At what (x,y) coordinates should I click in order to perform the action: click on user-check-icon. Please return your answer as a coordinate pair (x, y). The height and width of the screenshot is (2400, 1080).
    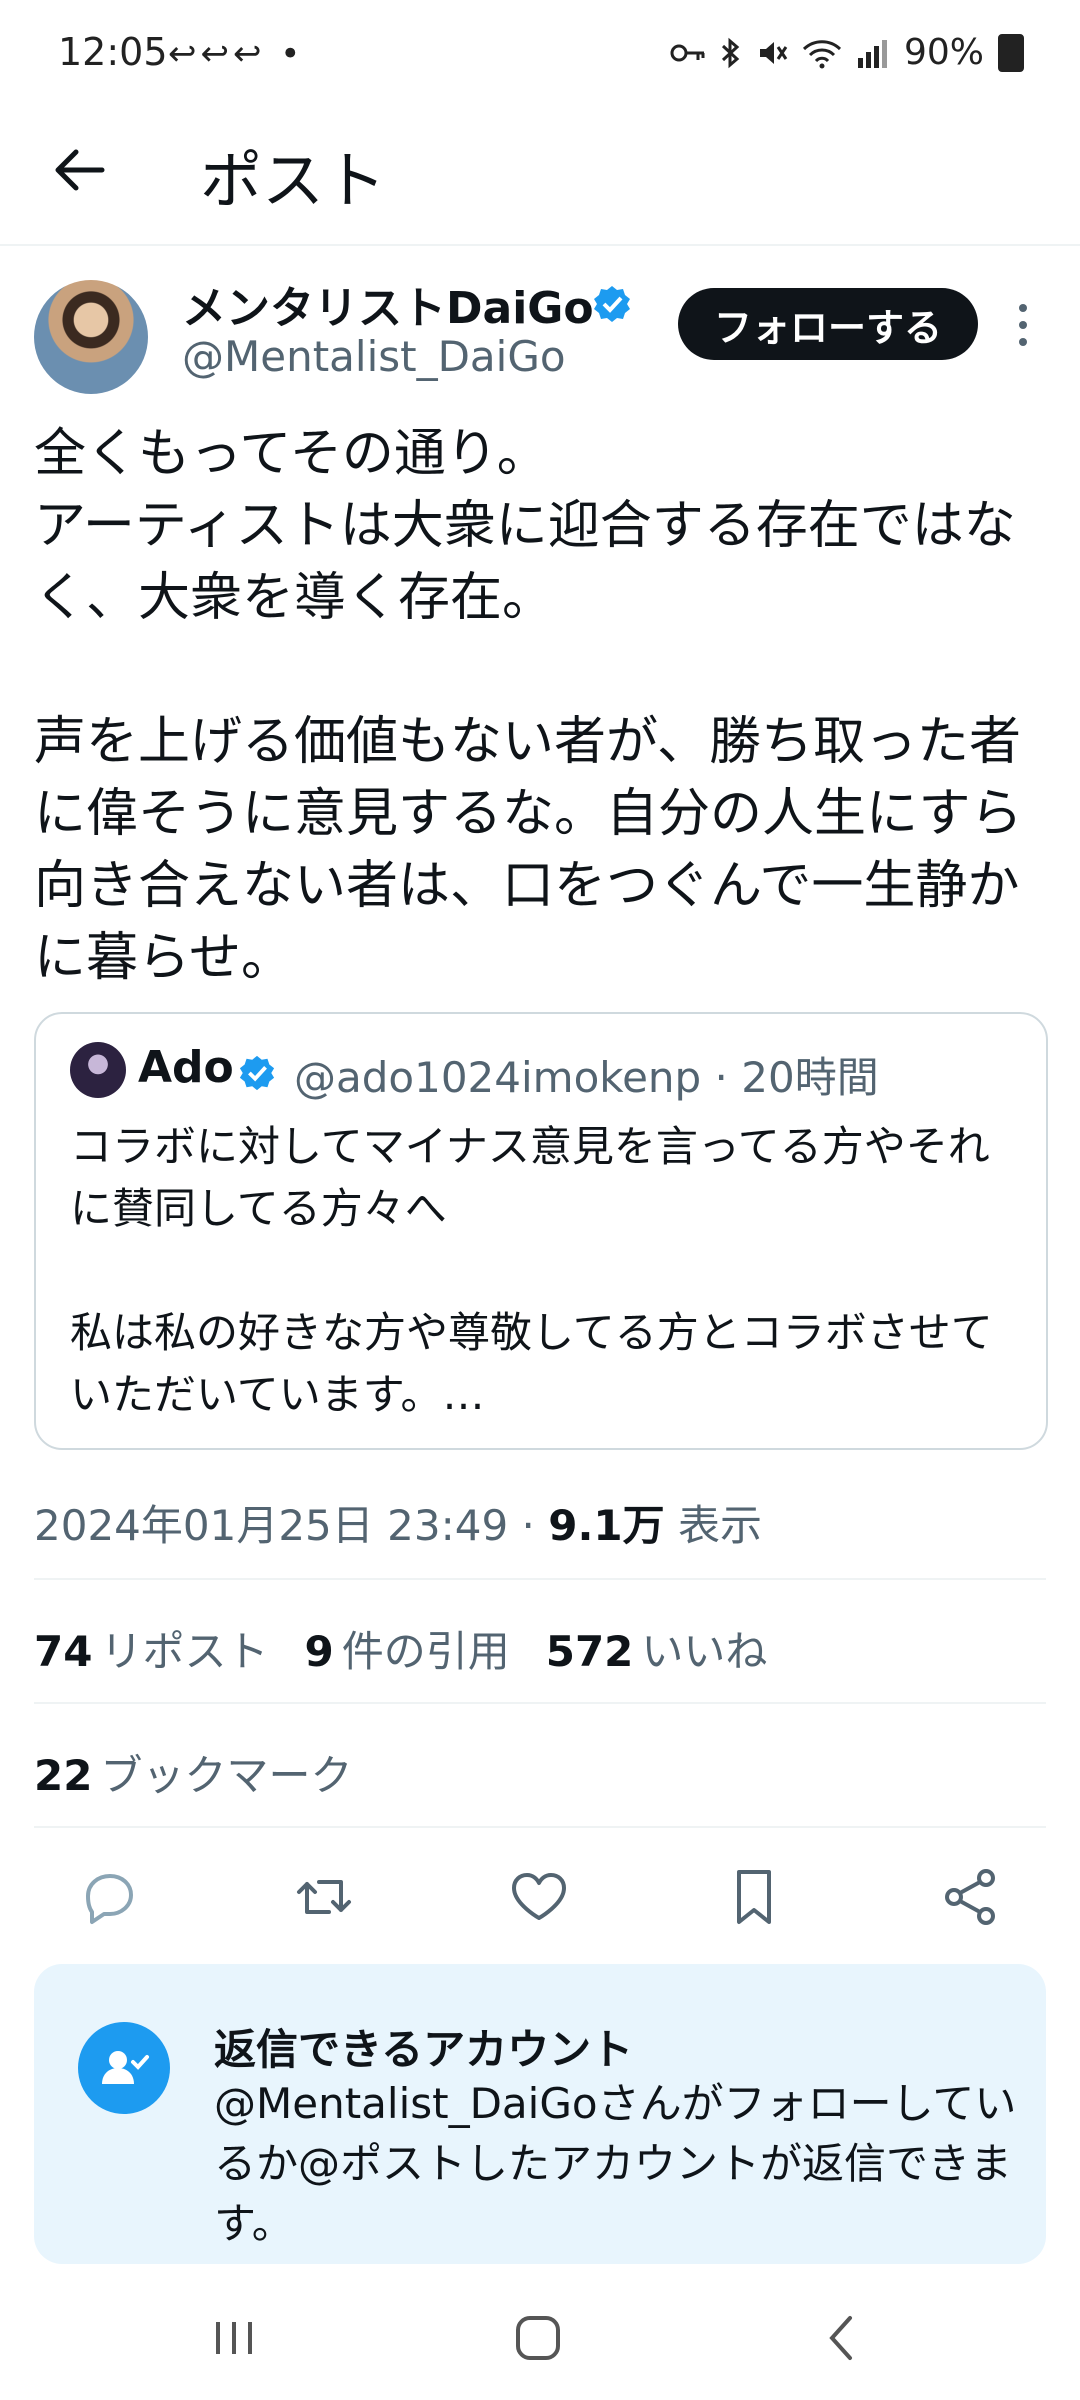
    Looking at the image, I should click on (125, 2067).